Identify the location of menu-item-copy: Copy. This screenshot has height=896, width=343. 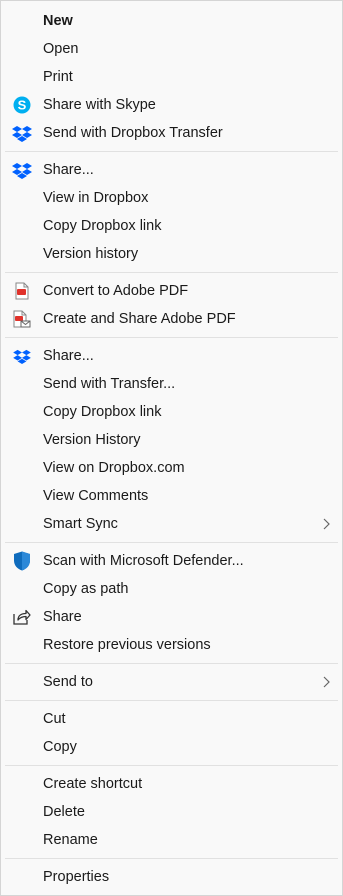
(171, 747).